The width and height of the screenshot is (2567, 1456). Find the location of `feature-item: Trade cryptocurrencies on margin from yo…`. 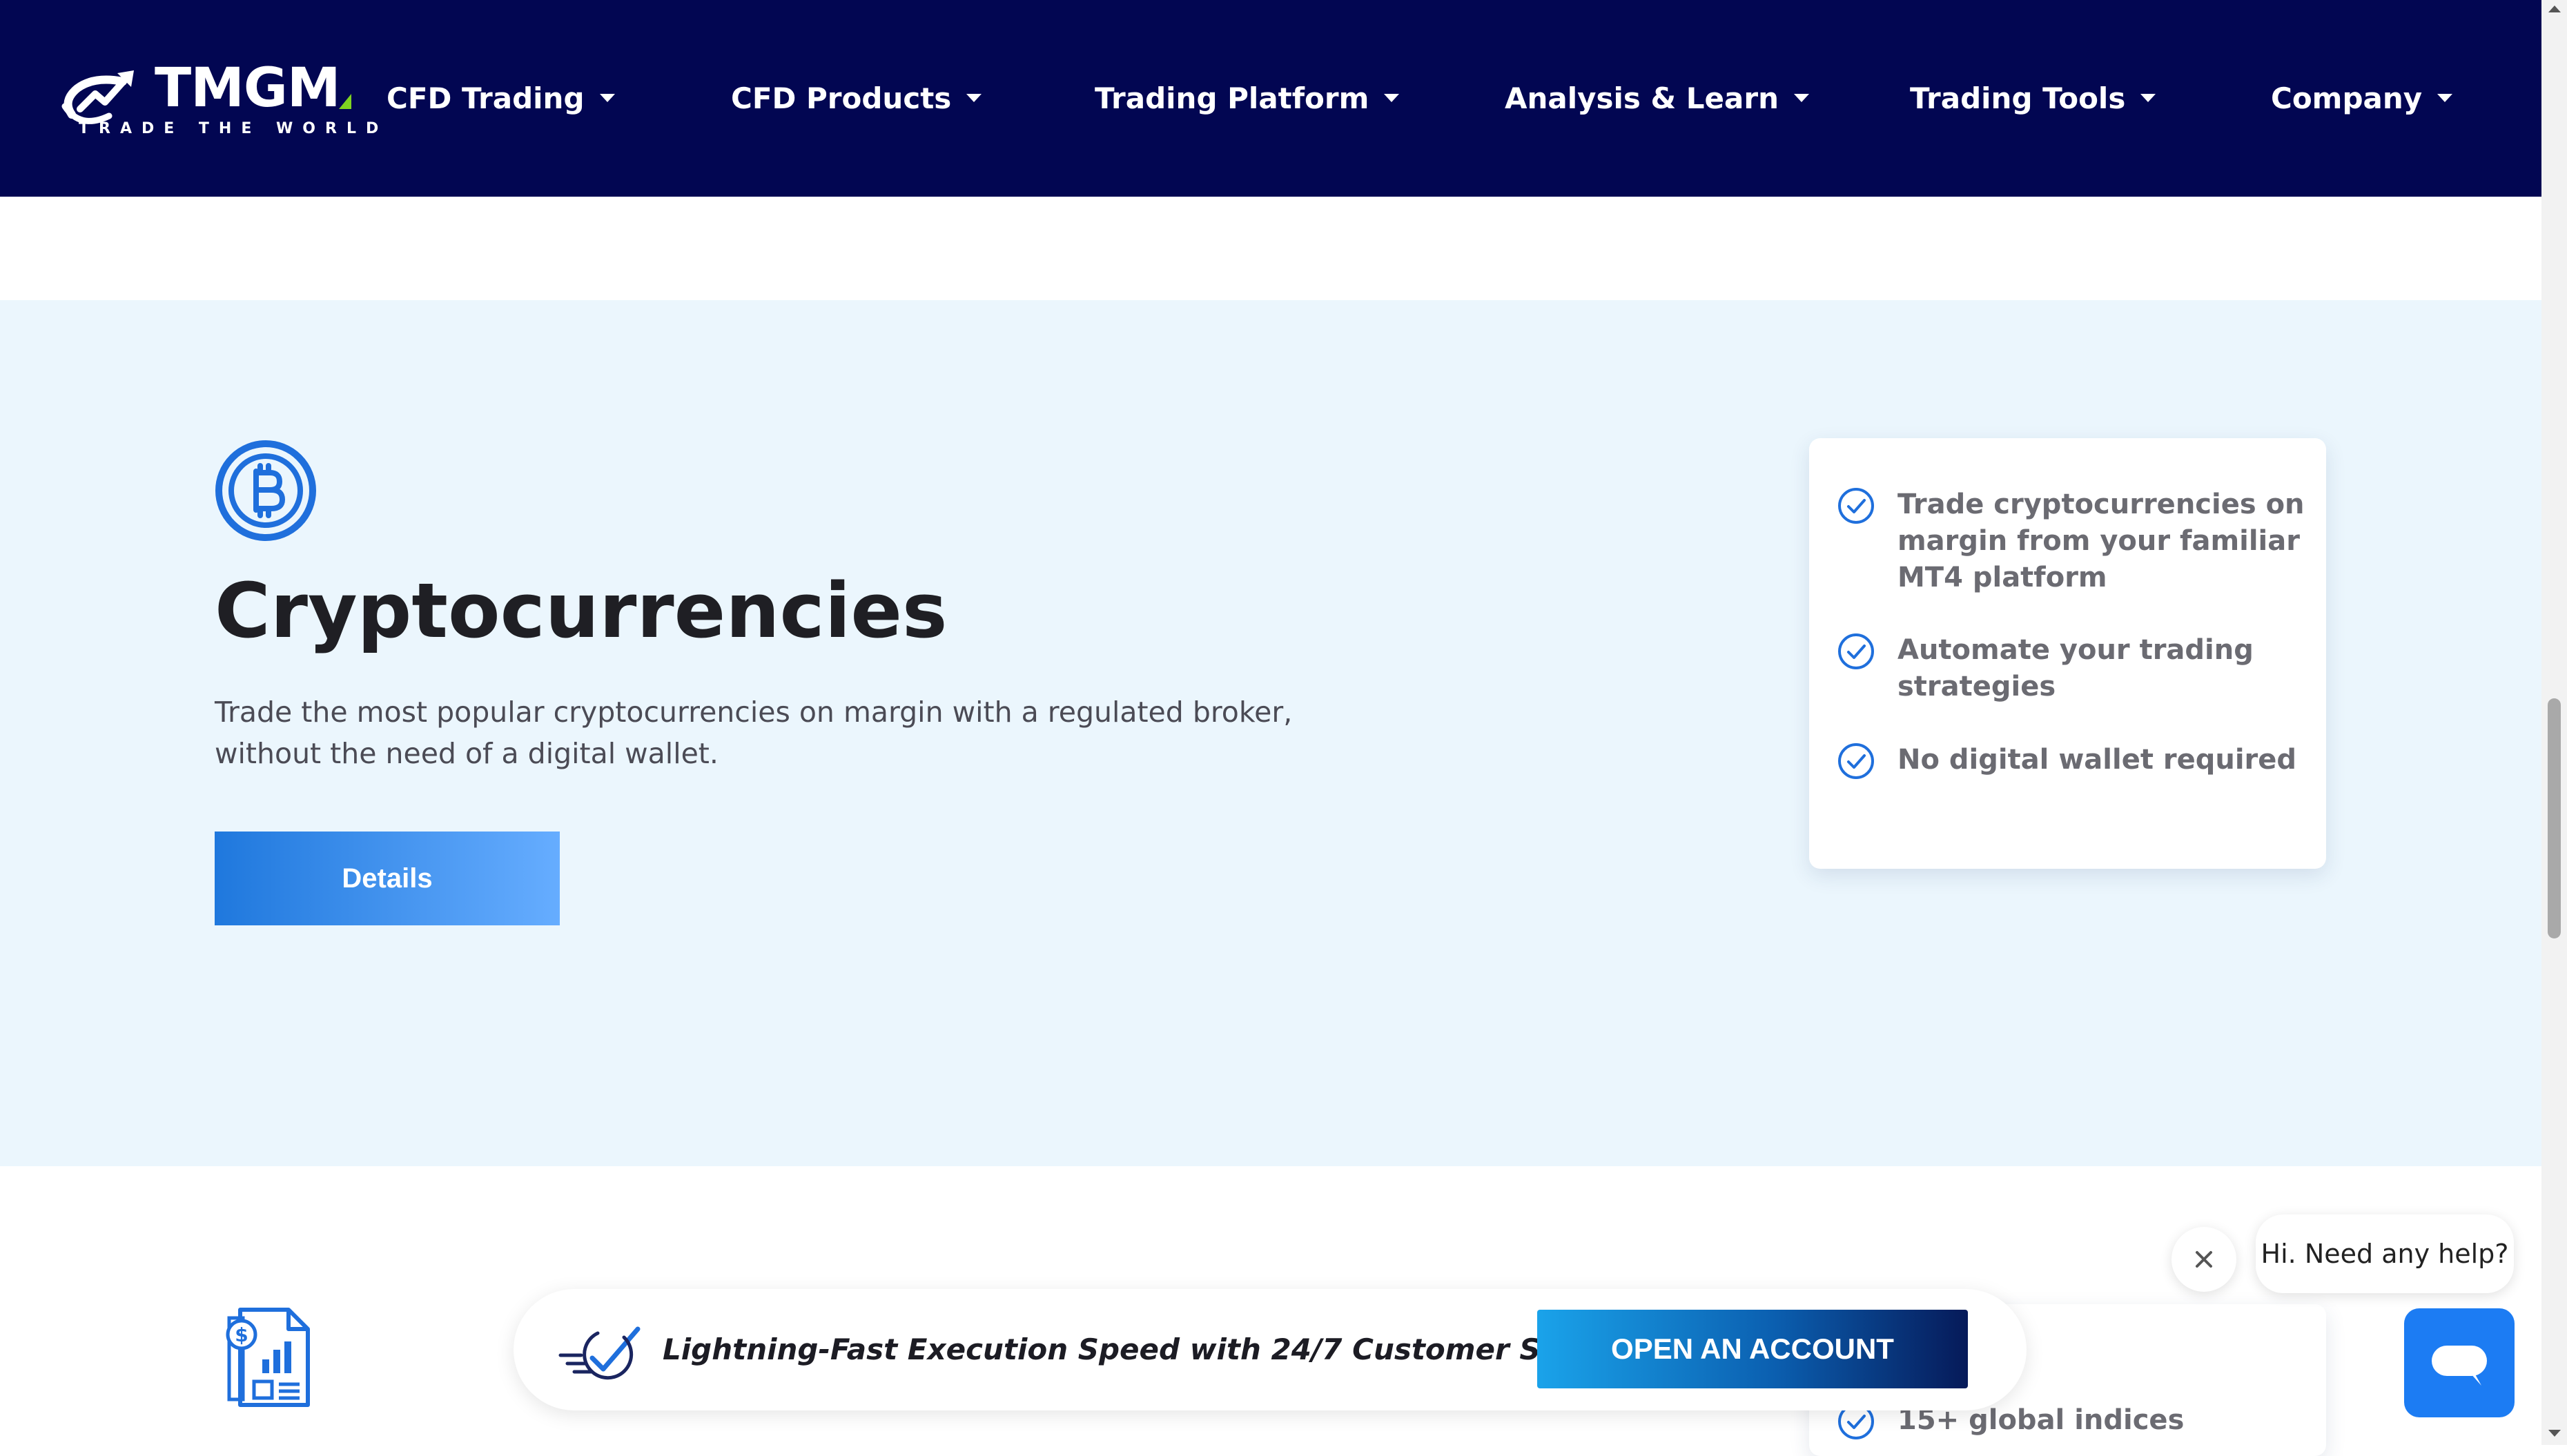

feature-item: Trade cryptocurrencies on margin from yo… is located at coordinates (2071, 541).